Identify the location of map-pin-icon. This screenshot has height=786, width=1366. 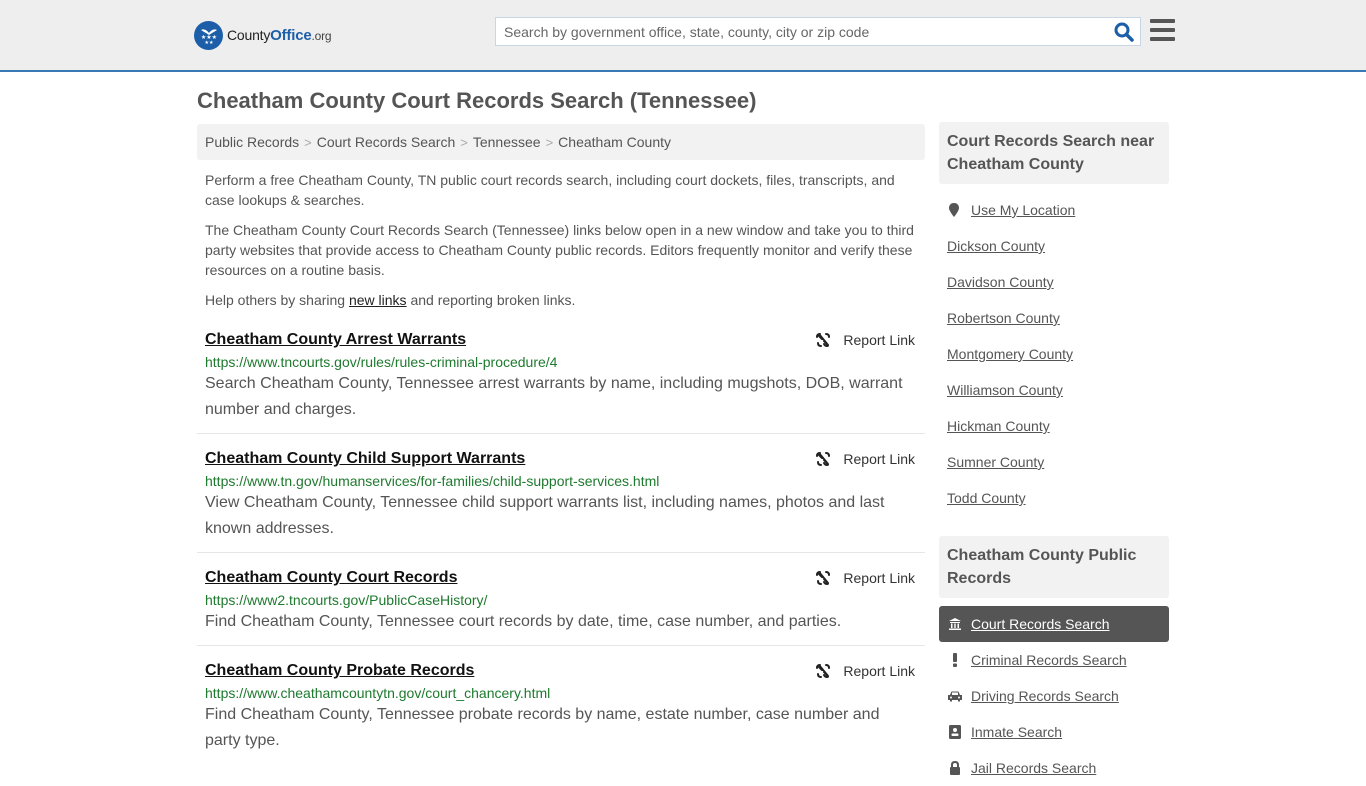
(954, 210).